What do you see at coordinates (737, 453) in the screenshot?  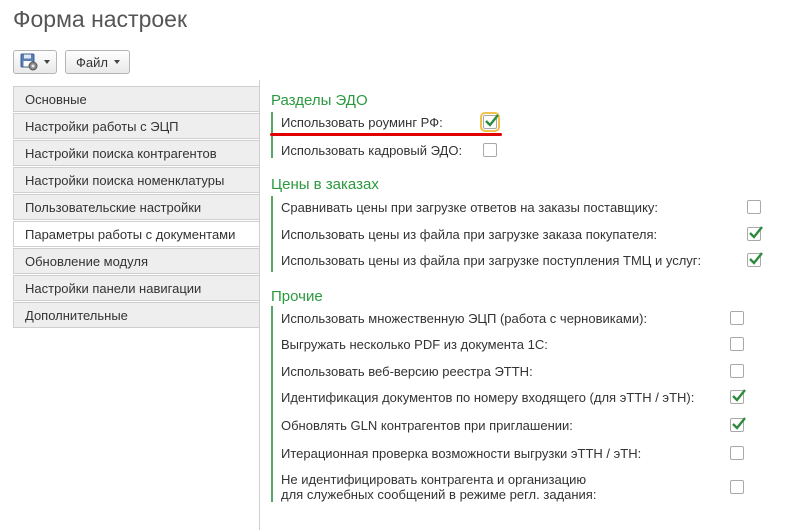 I see `iterative-check-checkbox` at bounding box center [737, 453].